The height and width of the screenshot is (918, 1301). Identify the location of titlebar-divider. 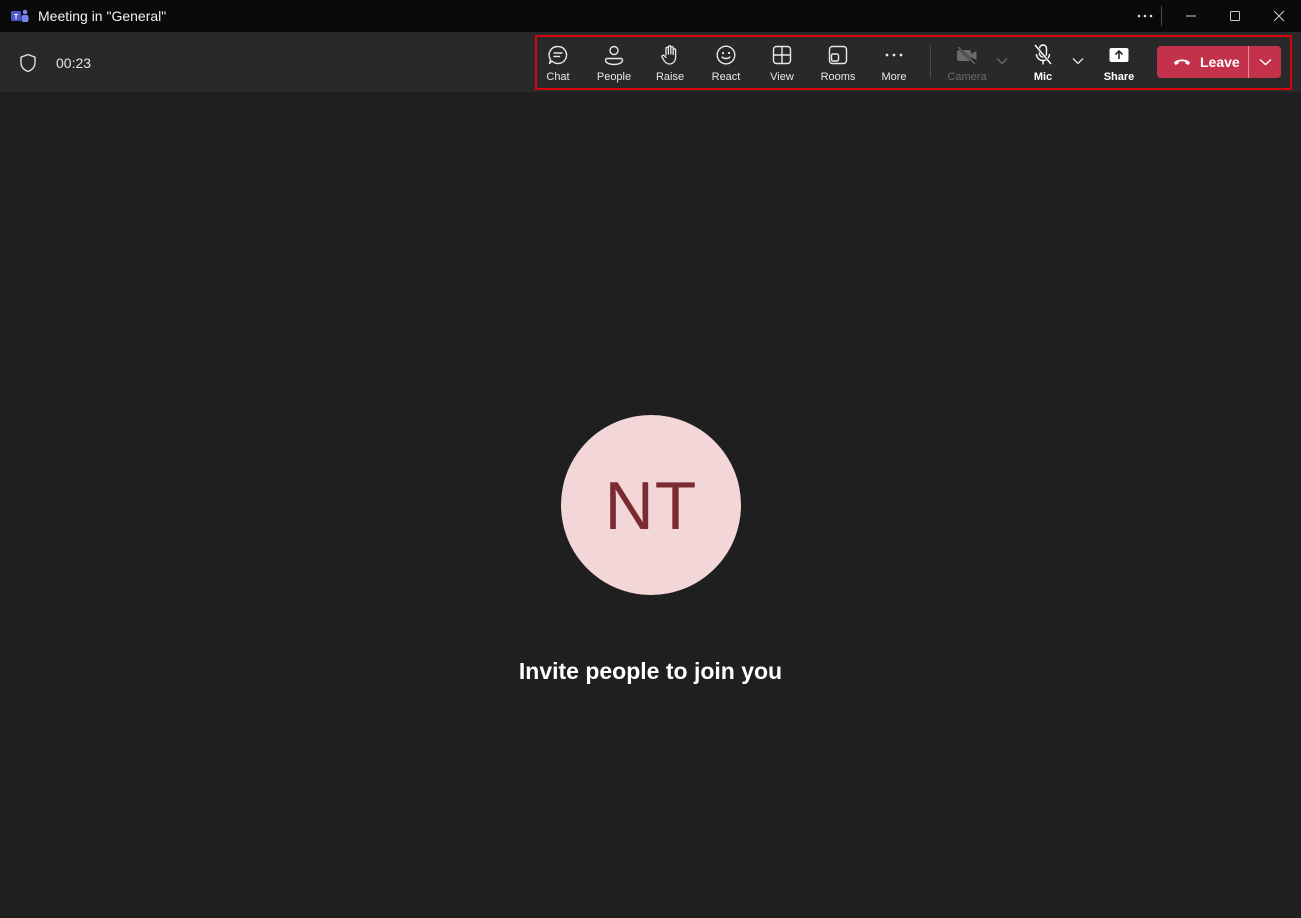
(1161, 16).